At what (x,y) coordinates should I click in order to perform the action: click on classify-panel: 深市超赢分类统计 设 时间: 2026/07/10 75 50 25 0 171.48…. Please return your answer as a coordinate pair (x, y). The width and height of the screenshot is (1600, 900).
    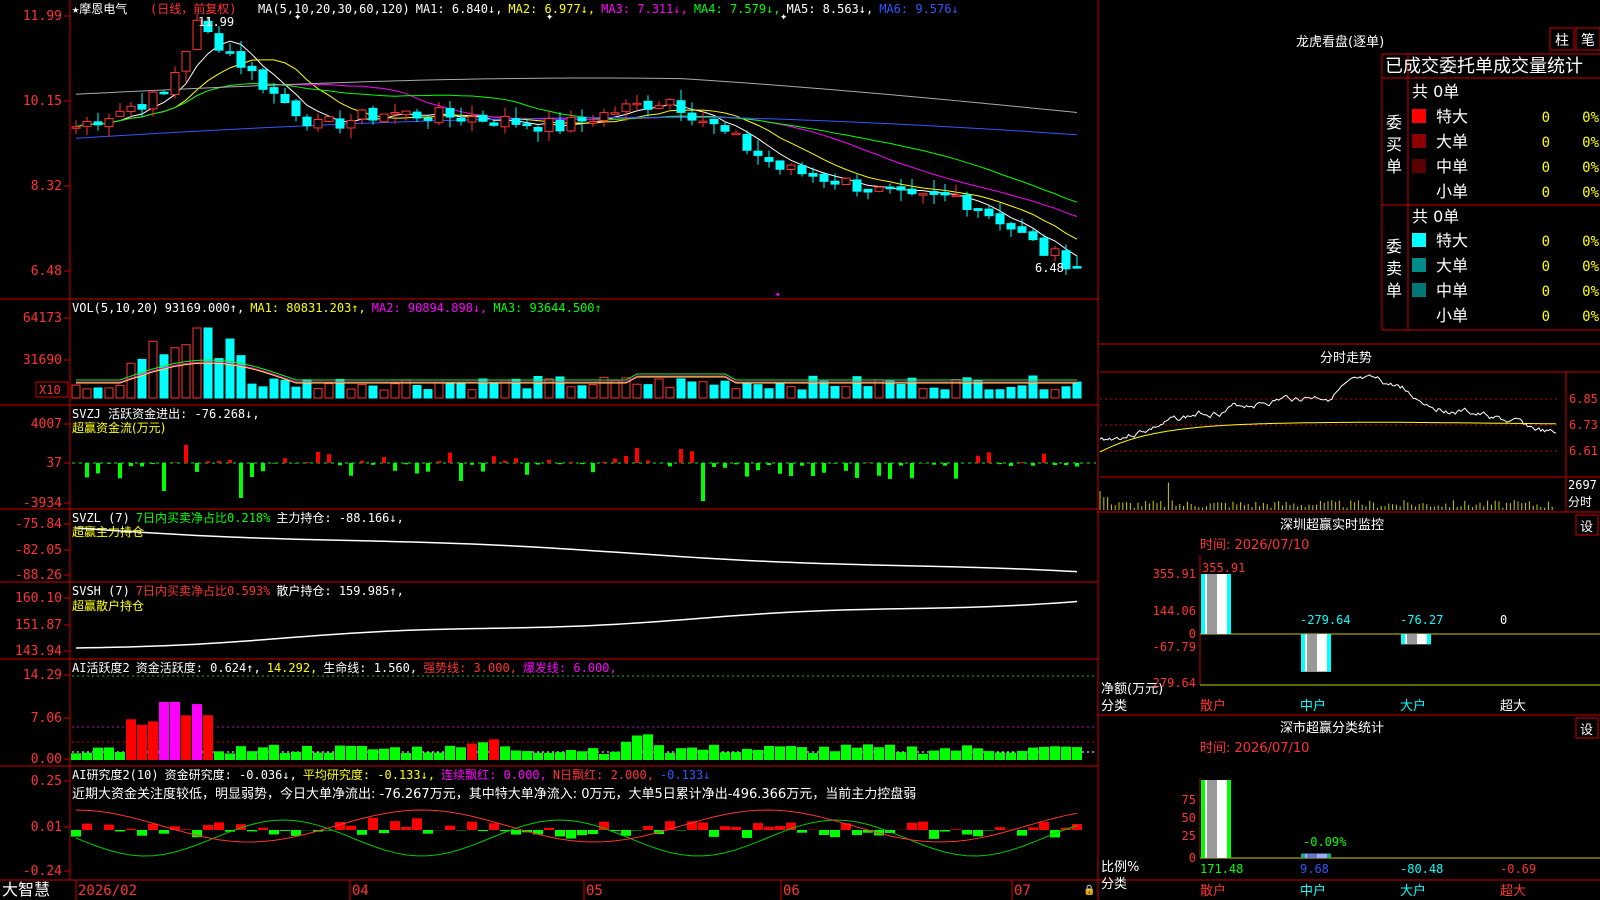
    Looking at the image, I should click on (1350, 808).